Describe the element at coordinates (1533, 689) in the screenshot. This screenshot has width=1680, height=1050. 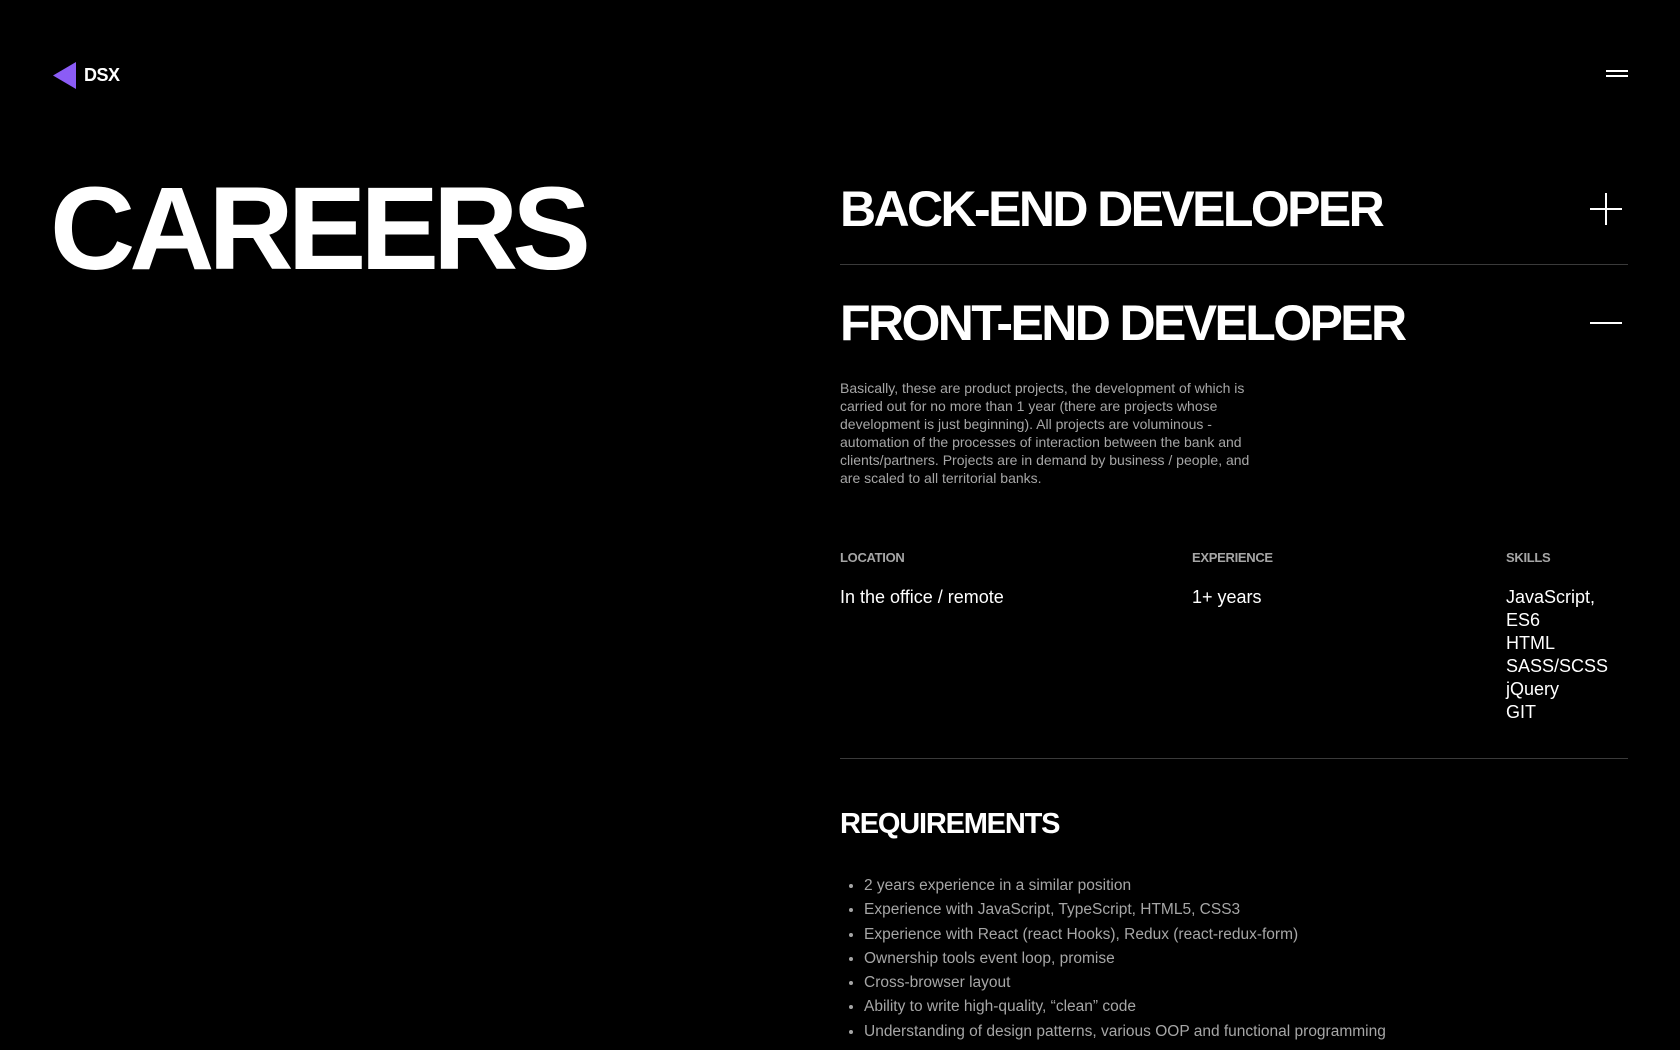
I see `skill-item: jQuery` at that location.